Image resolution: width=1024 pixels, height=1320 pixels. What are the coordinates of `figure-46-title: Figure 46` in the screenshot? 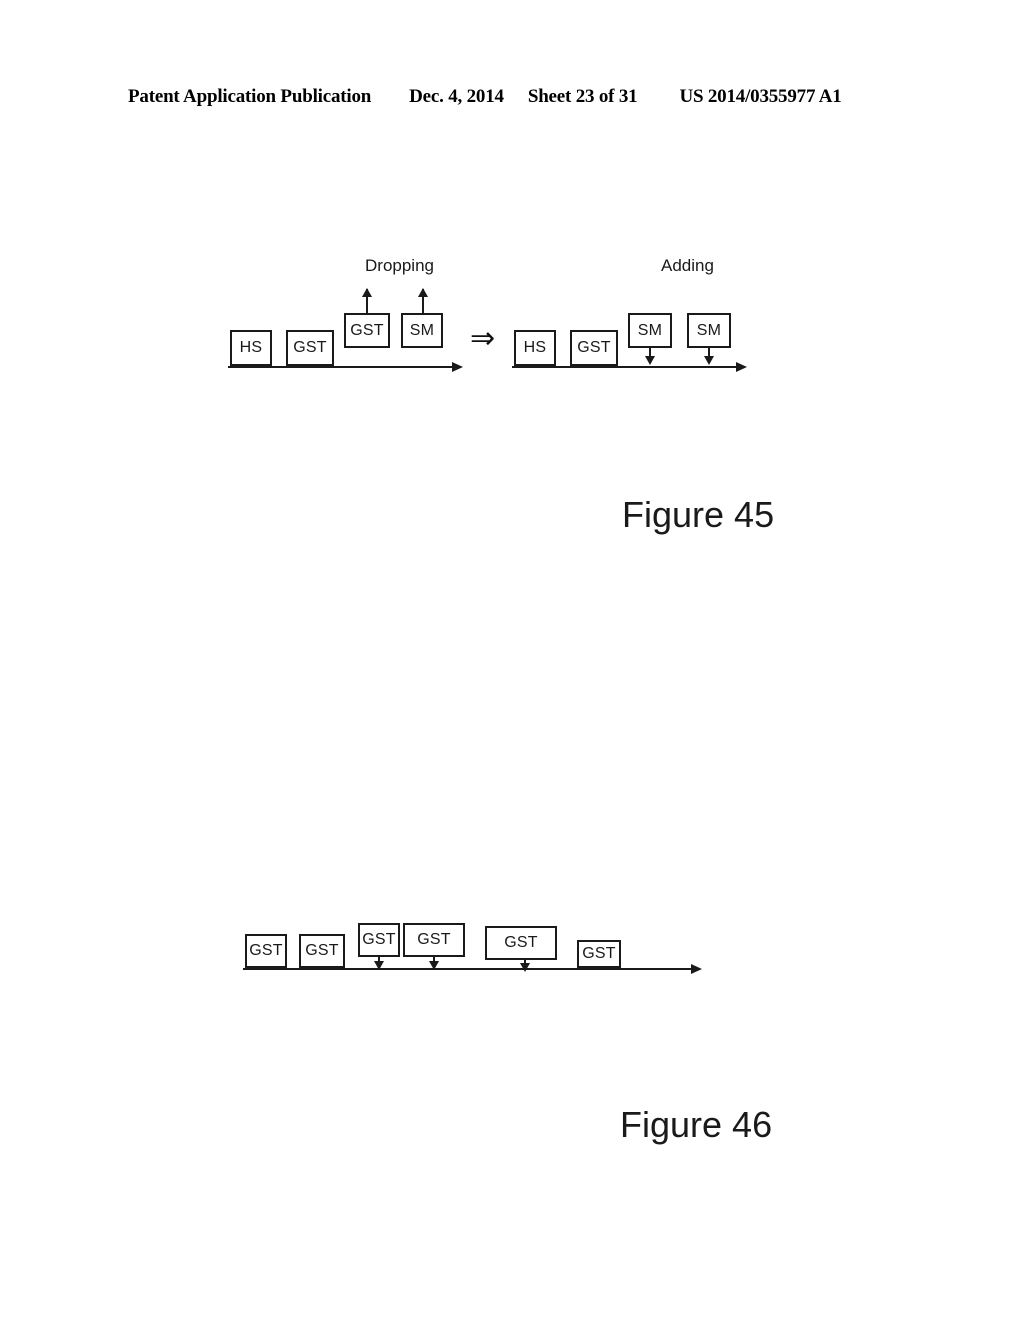 It's located at (696, 1124).